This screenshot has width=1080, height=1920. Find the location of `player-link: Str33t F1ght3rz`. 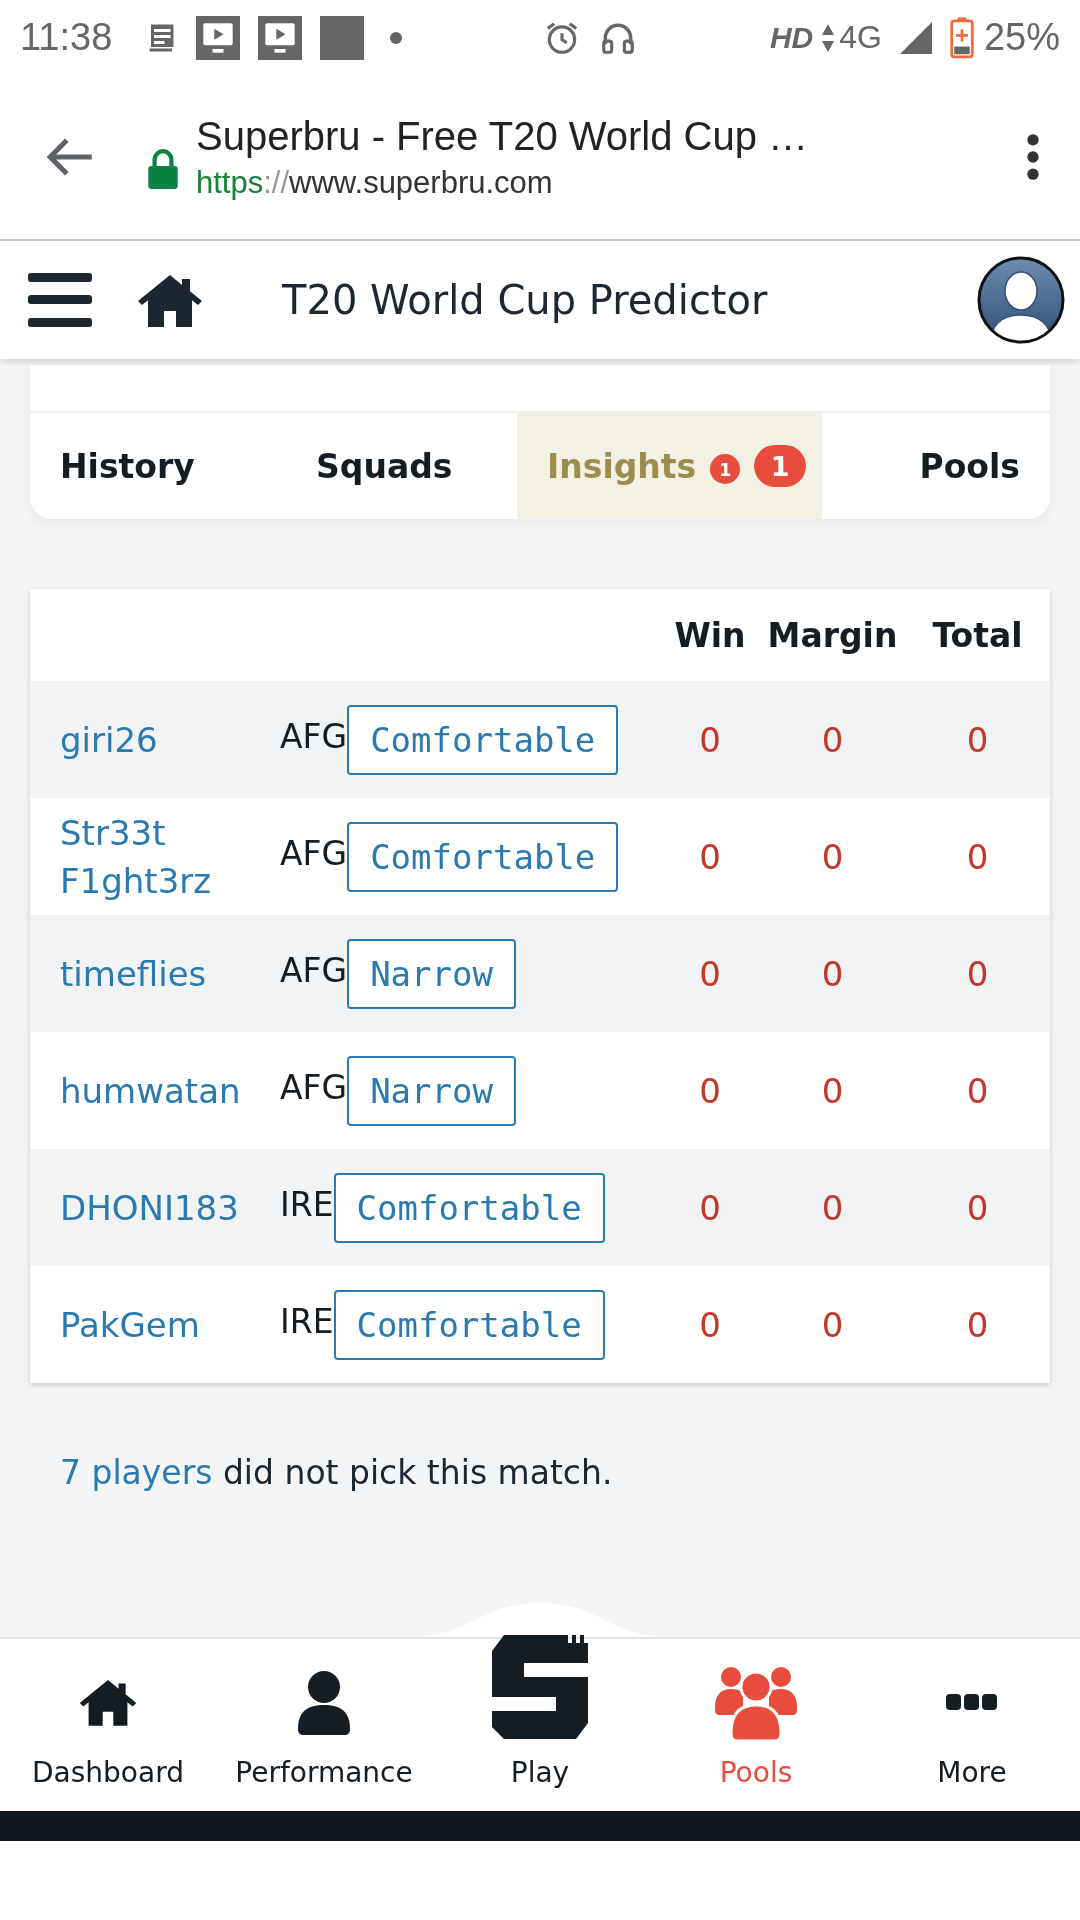

player-link: Str33t F1ght3rz is located at coordinates (165, 856).